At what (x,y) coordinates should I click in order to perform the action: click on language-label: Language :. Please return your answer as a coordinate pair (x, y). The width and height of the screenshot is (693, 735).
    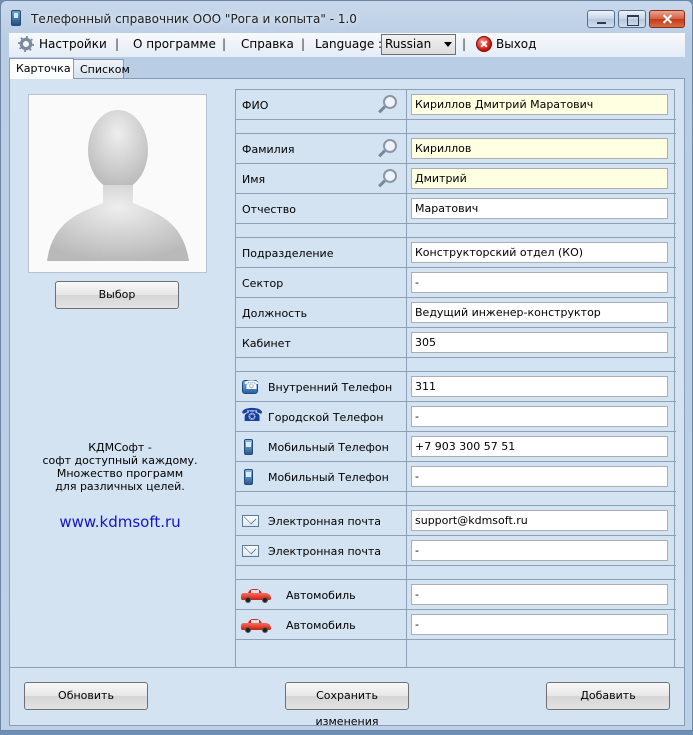
    Looking at the image, I should click on (349, 44).